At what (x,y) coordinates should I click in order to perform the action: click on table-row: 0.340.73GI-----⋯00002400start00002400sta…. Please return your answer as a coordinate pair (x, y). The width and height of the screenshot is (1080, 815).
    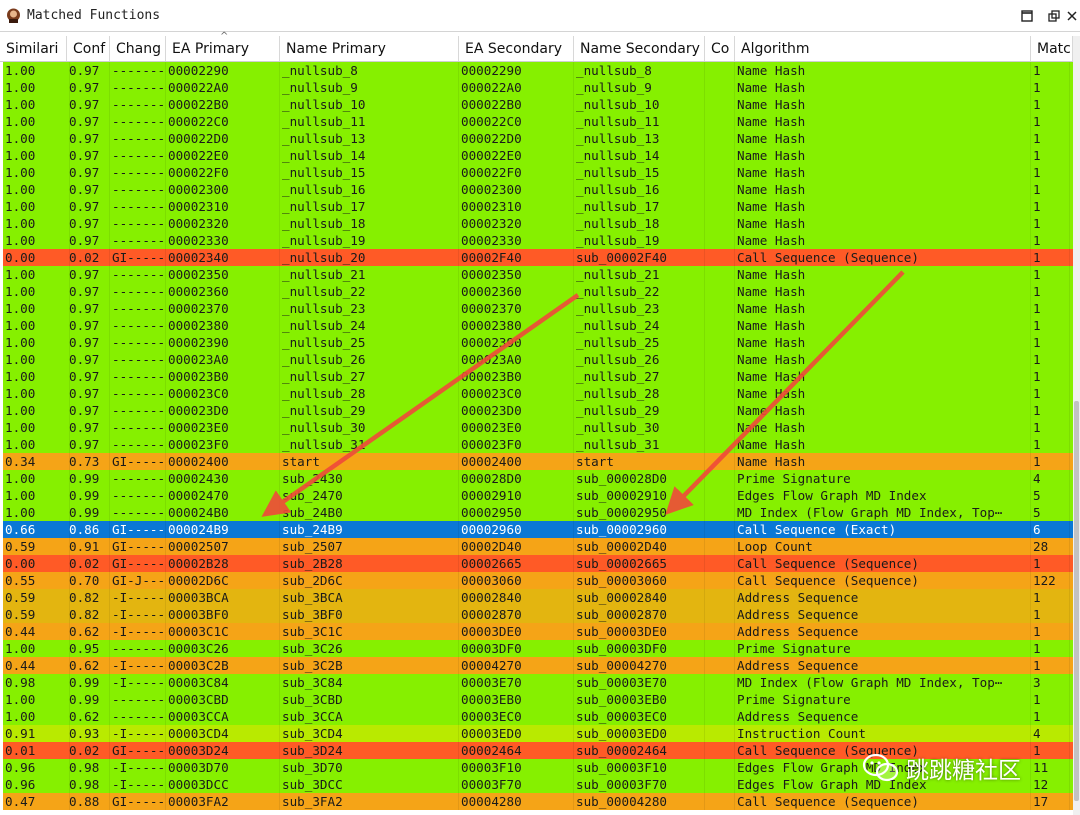
    Looking at the image, I should click on (538, 461).